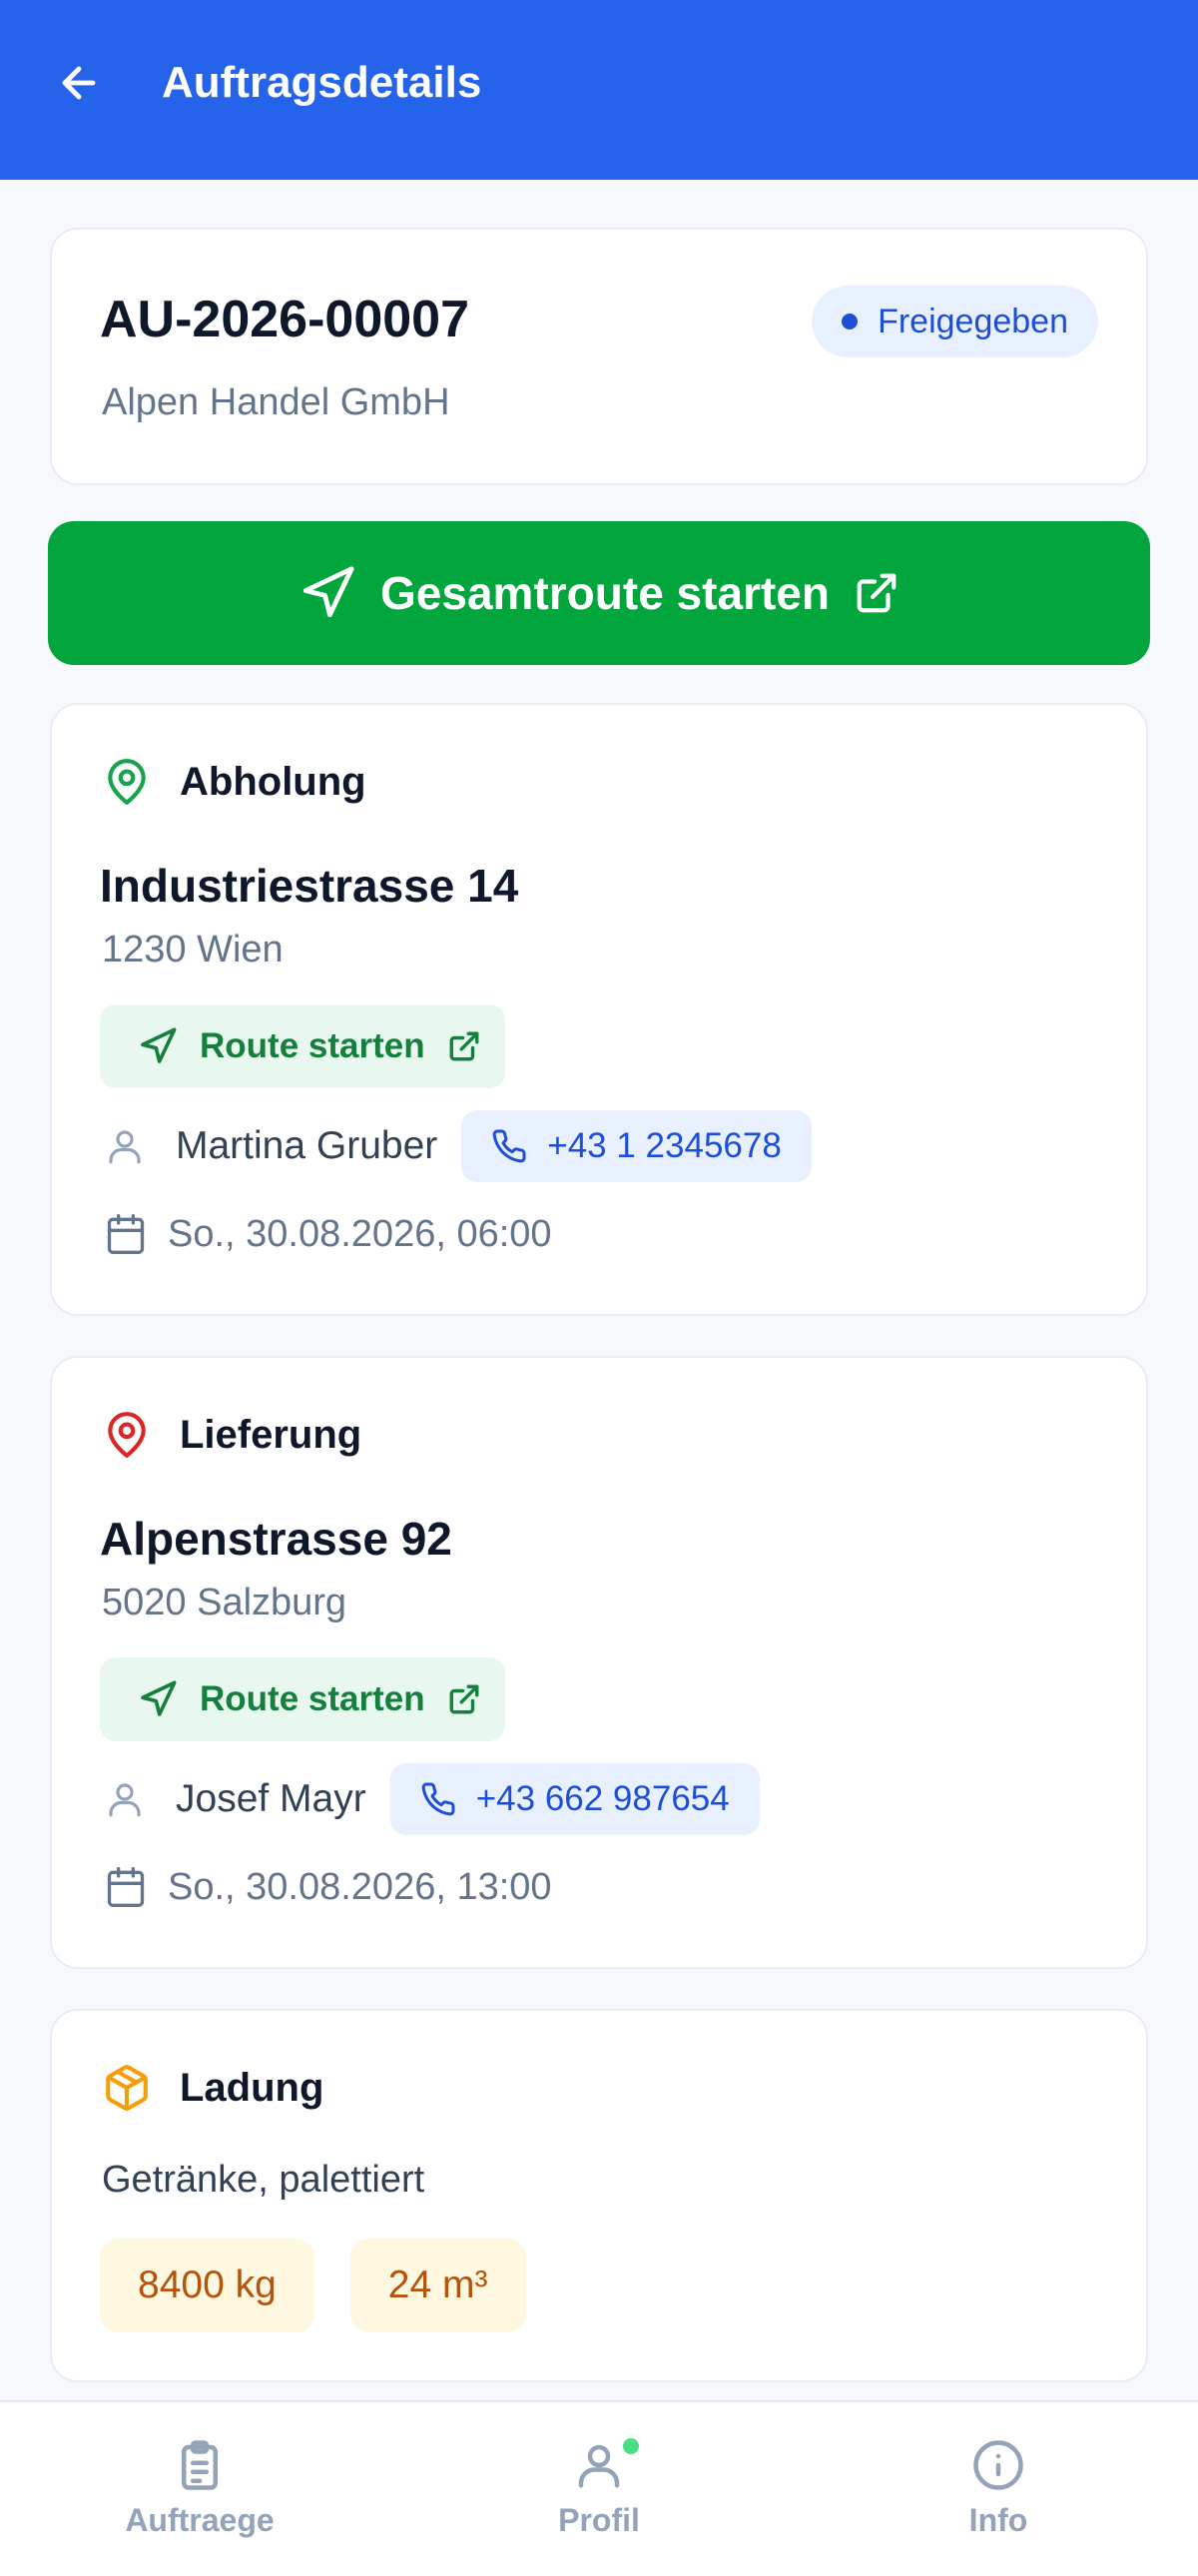 The height and width of the screenshot is (2576, 1198). Describe the element at coordinates (309, 886) in the screenshot. I see `pickup-street: Industriestrasse 14` at that location.